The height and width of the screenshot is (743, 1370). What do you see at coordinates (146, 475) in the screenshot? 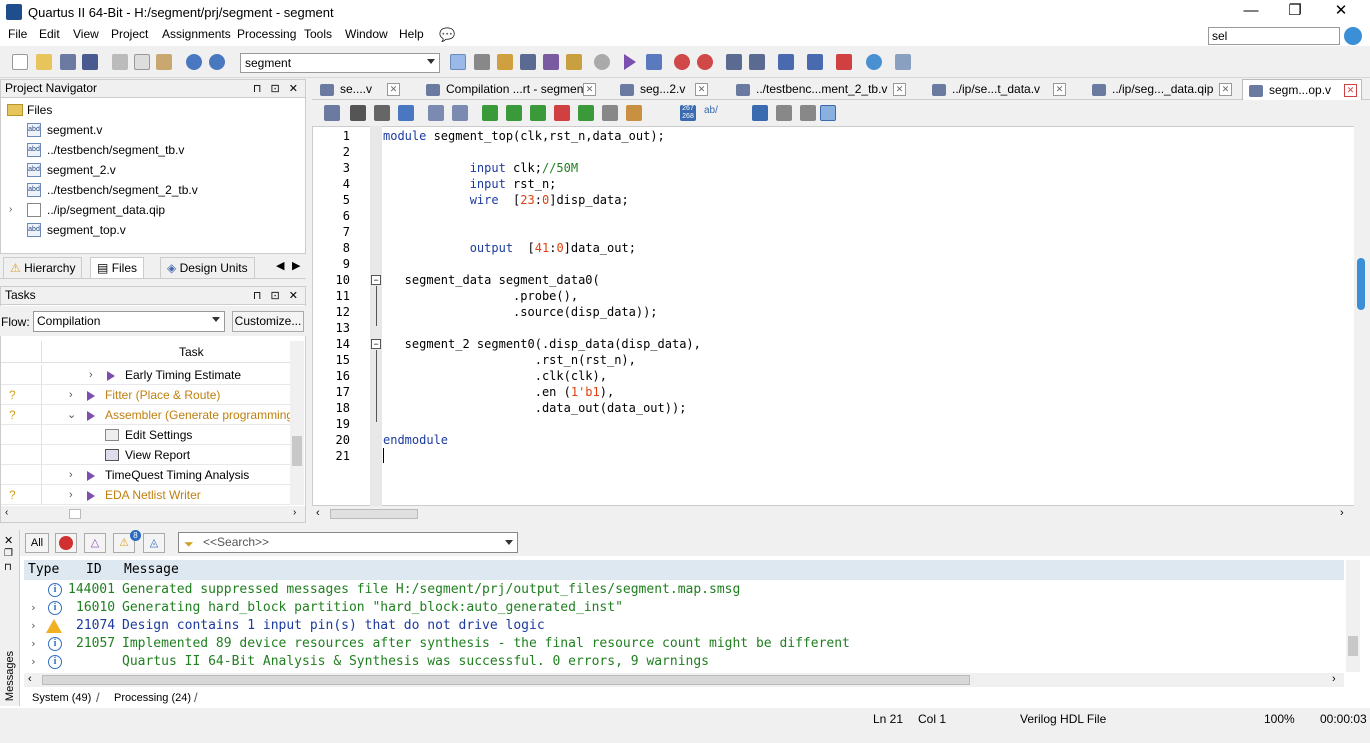
I see `task-row: › TimeQuest Timing Analysis` at bounding box center [146, 475].